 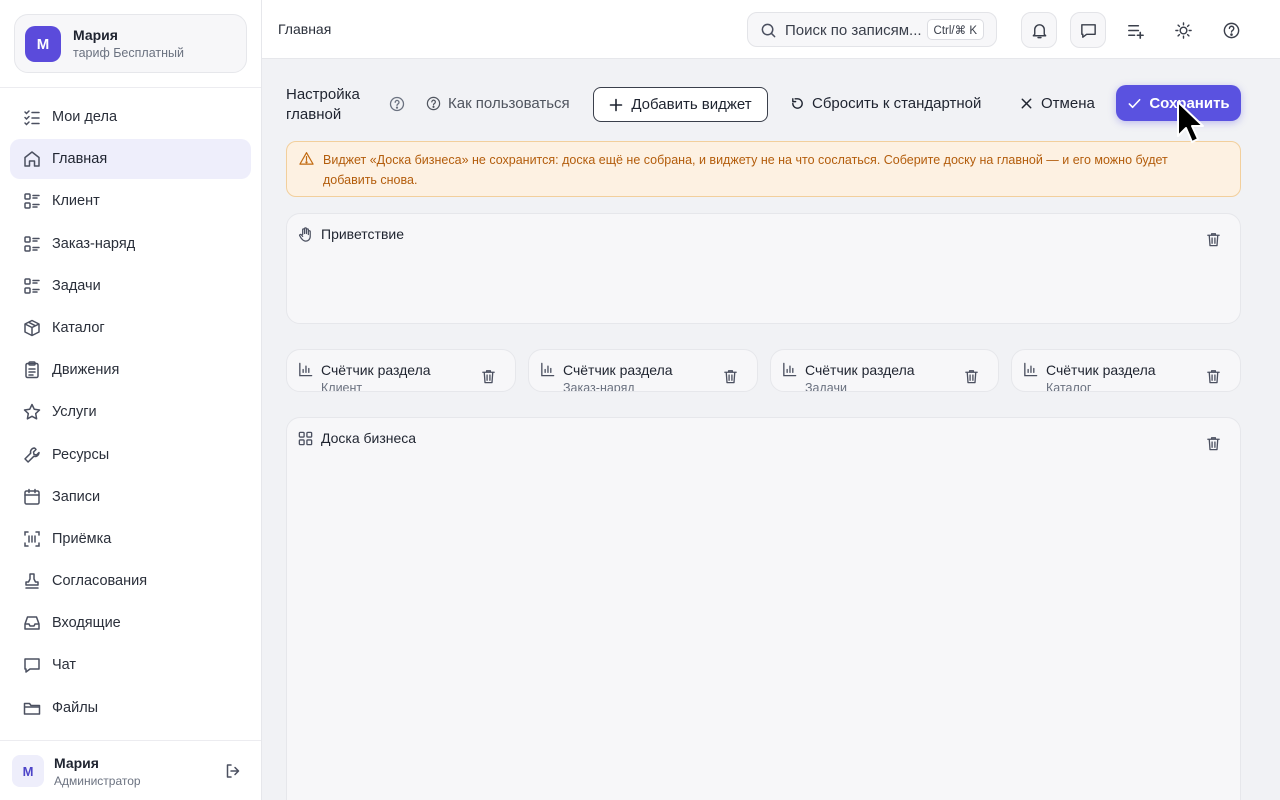 What do you see at coordinates (130, 770) in the screenshot?
I see `user-panel: М Мария Администратор` at bounding box center [130, 770].